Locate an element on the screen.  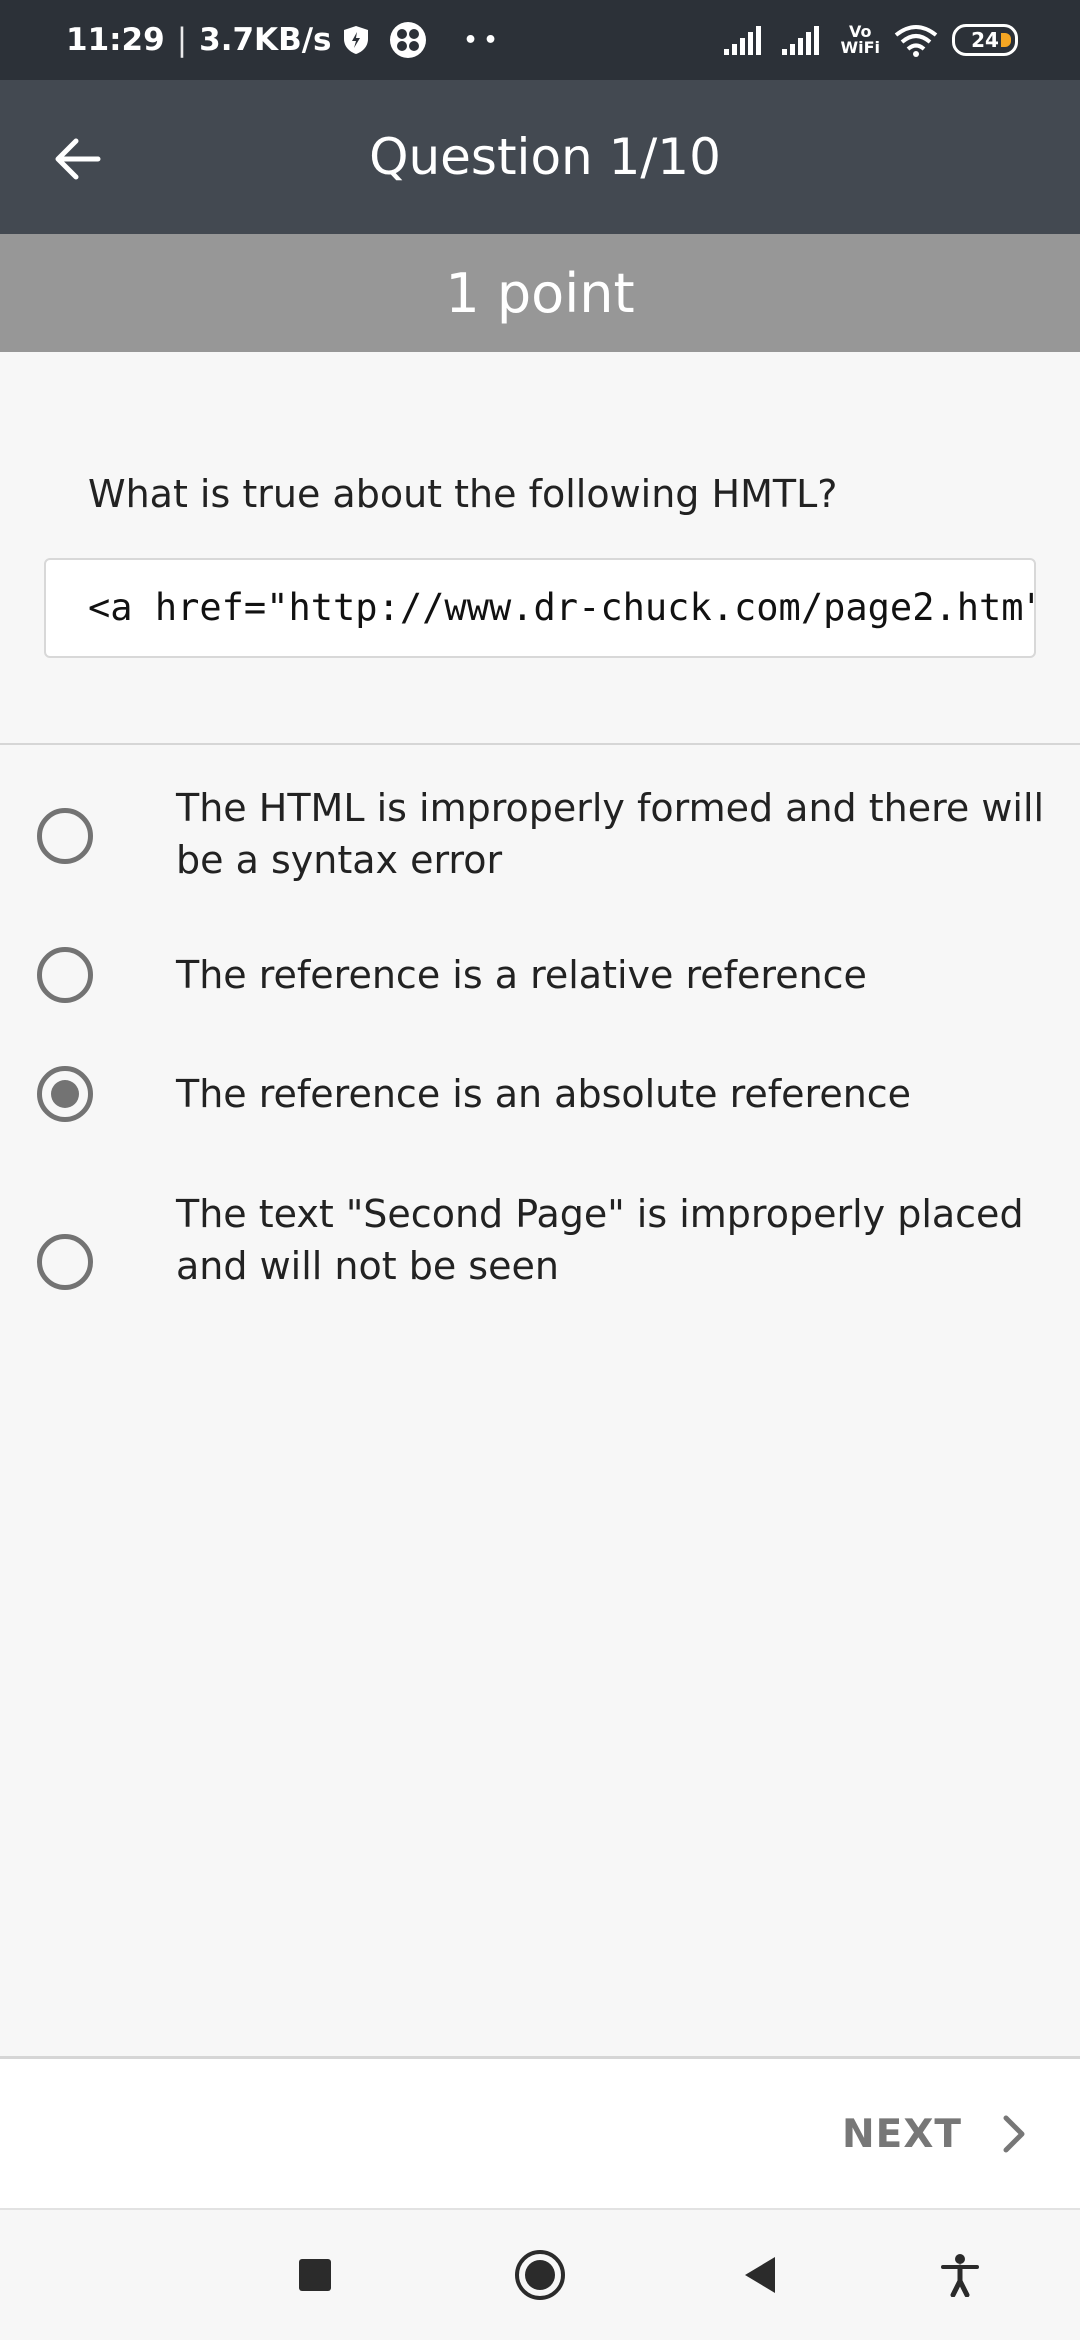
status-bar: 11:29 | 3.7KB/s •• Vo WiFi 24 is located at coordinates (540, 40).